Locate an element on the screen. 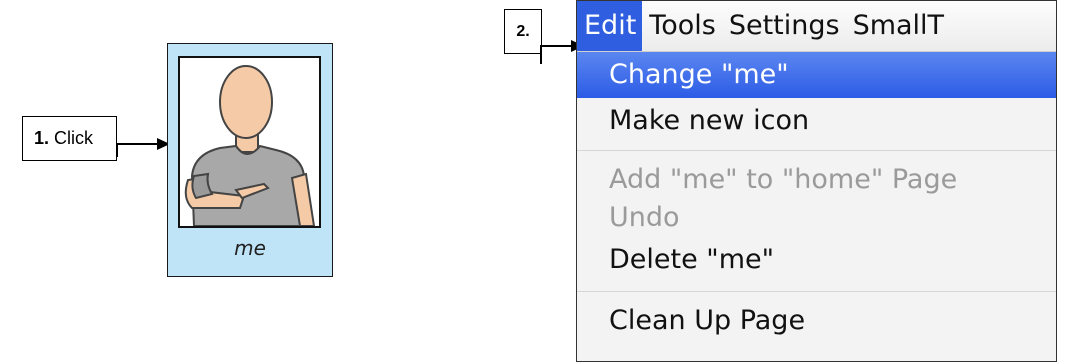 This screenshot has height=362, width=1066. menu-item-delete-me: Delete "me" is located at coordinates (816, 260).